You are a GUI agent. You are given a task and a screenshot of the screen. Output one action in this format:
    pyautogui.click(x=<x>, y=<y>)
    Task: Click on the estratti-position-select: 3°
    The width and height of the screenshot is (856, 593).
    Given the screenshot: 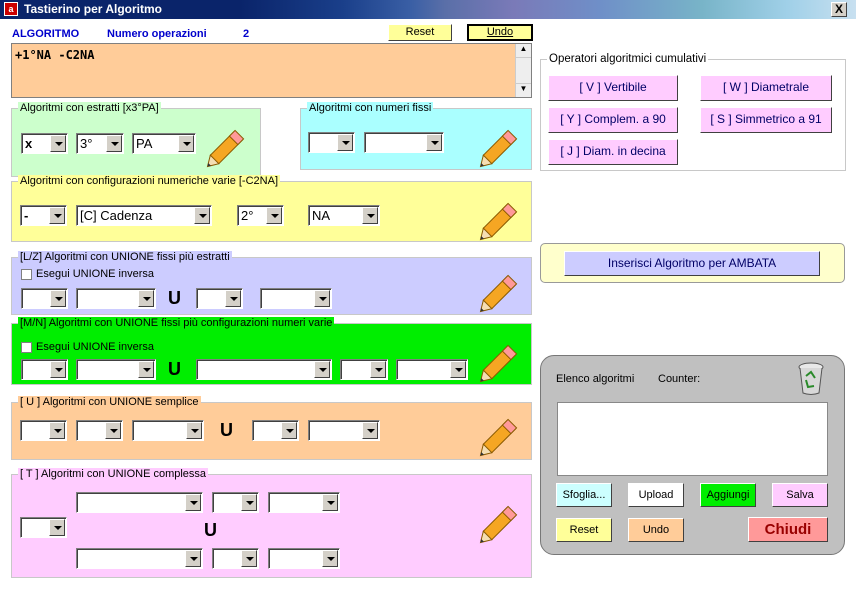 What is the action you would take?
    pyautogui.click(x=100, y=143)
    